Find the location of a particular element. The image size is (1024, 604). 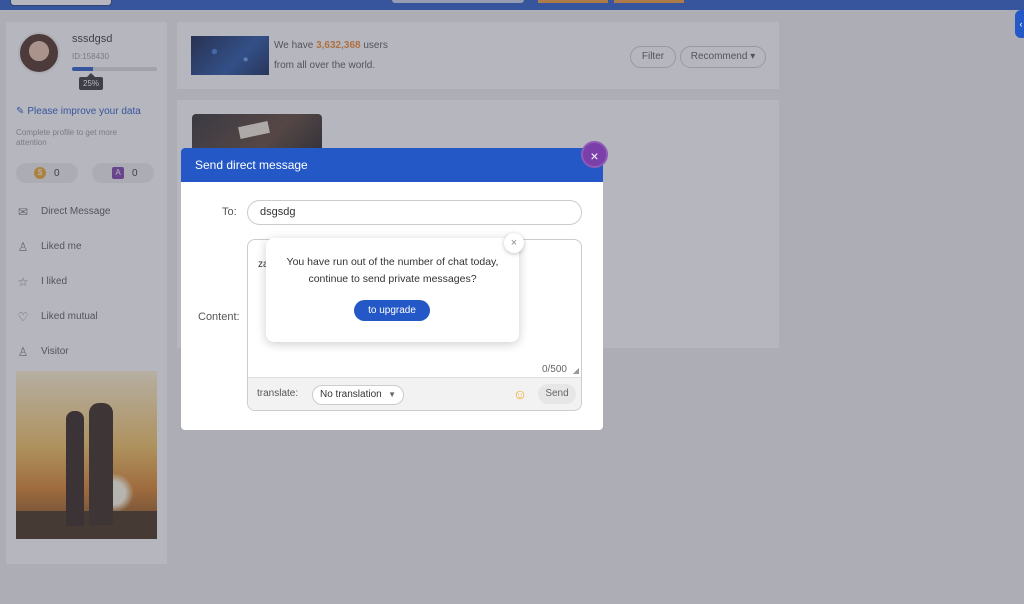

char-count: 0/500 is located at coordinates (554, 369).